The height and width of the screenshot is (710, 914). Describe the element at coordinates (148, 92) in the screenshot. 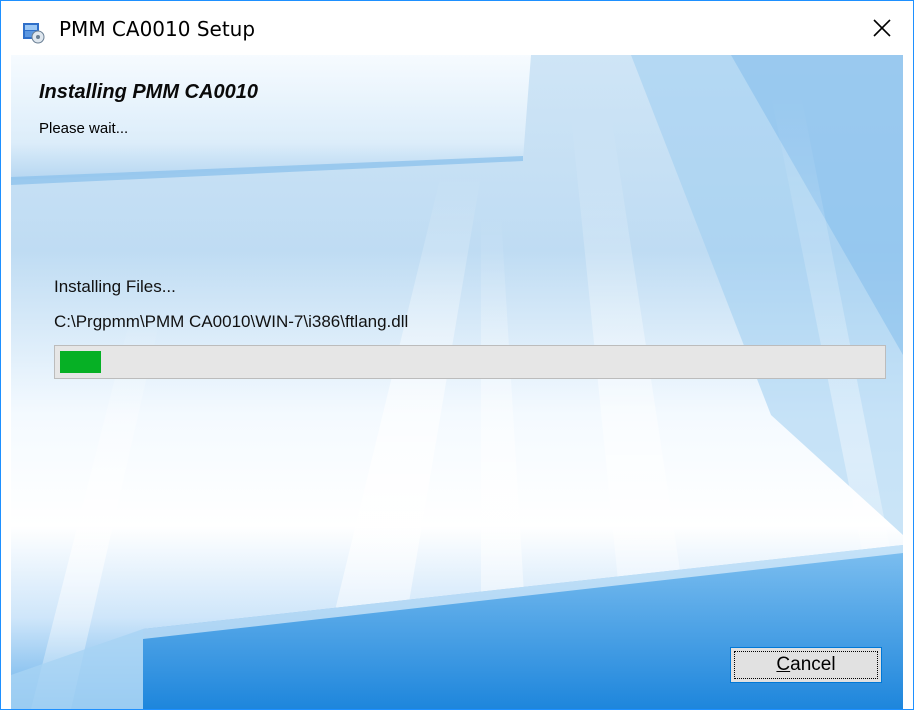

I see `header-title: Installing PMM CA0010` at that location.